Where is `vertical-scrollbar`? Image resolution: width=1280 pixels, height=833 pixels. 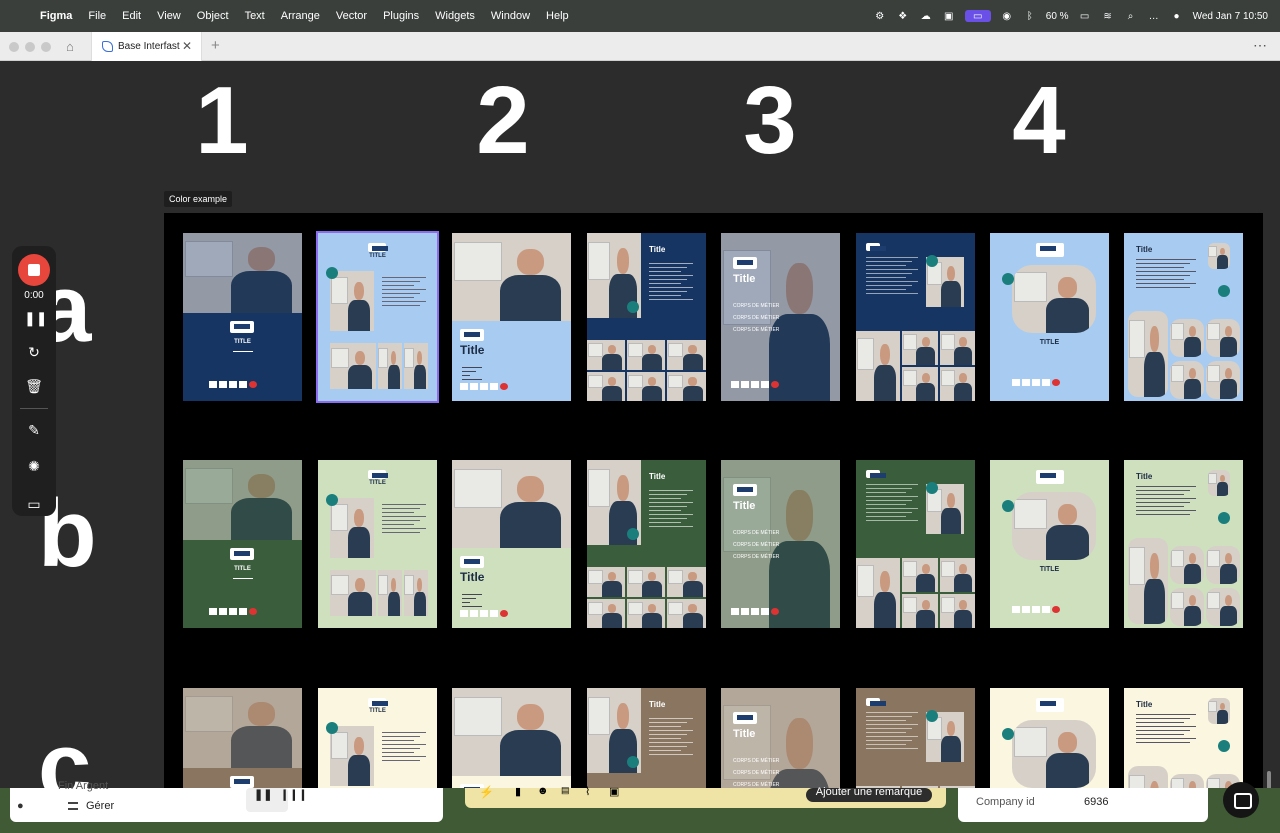
vertical-scrollbar is located at coordinates (1269, 454).